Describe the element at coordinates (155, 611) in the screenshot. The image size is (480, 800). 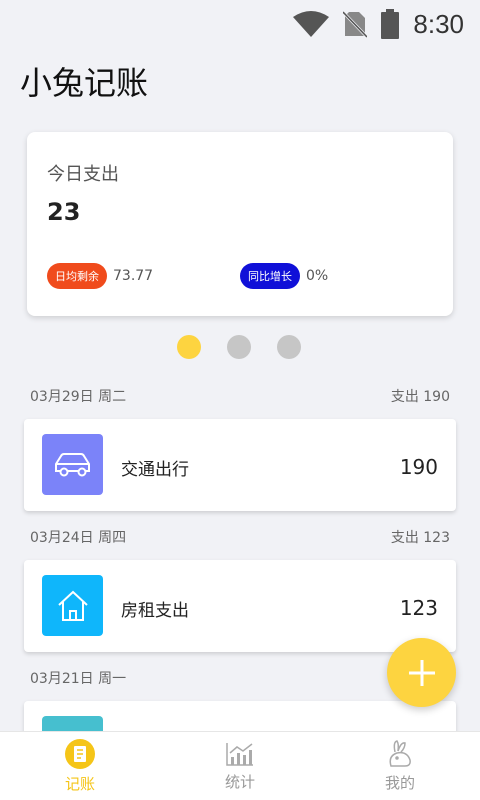
I see `record-category: 房租支出` at that location.